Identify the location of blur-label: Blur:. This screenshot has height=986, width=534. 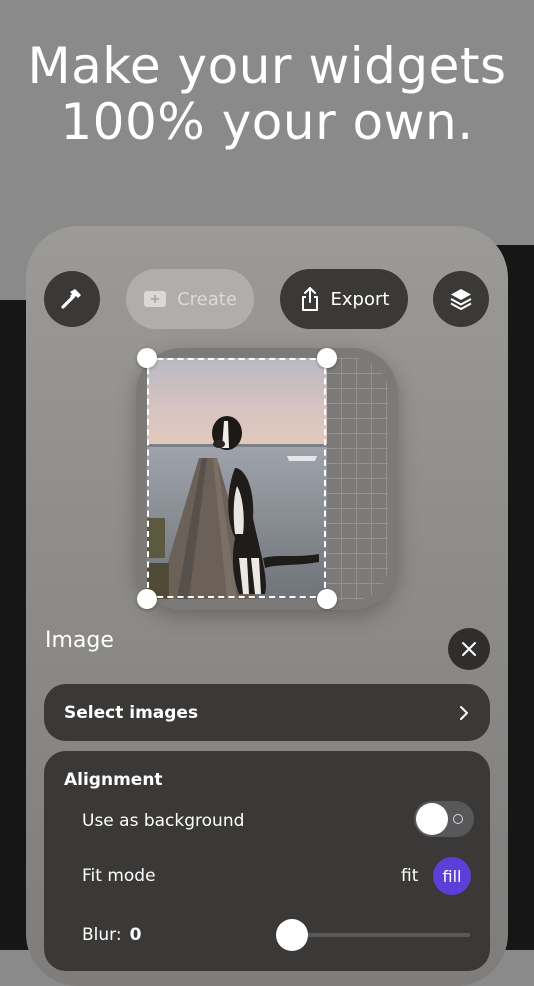
(102, 935).